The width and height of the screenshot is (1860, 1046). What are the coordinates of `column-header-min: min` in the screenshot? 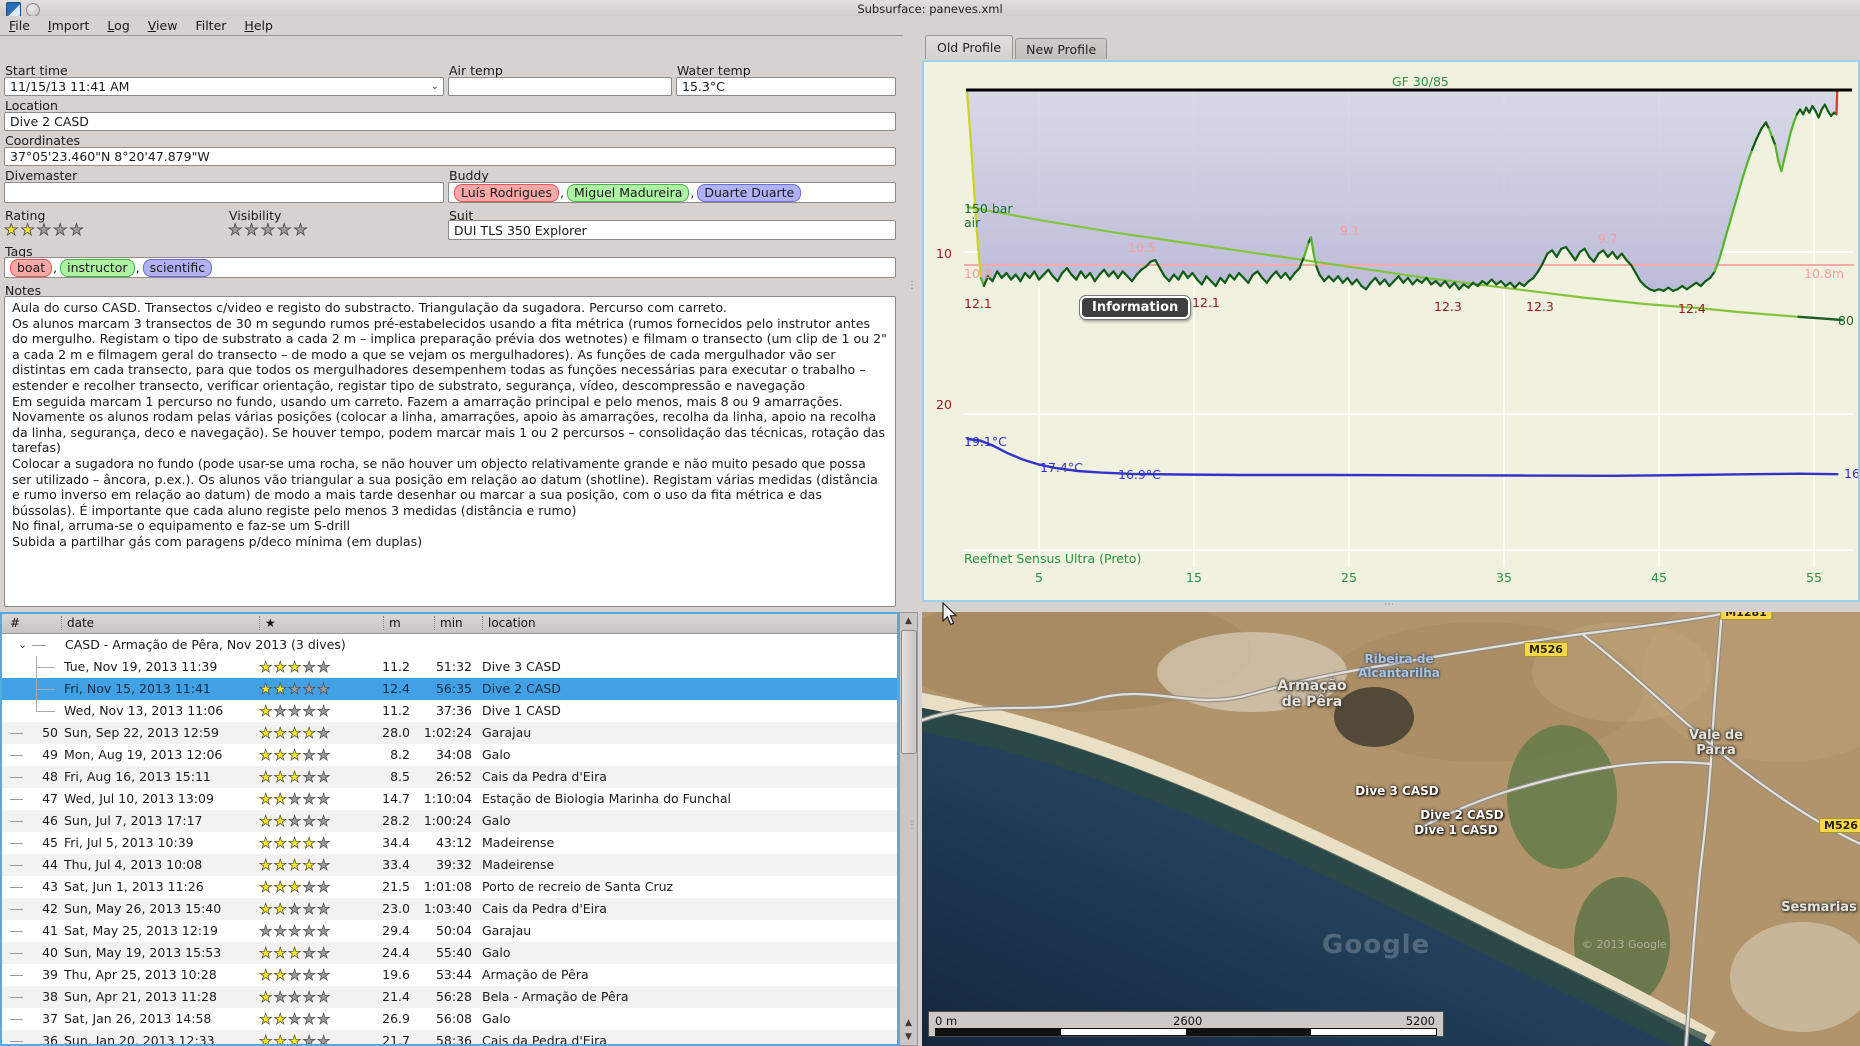 It's located at (448, 623).